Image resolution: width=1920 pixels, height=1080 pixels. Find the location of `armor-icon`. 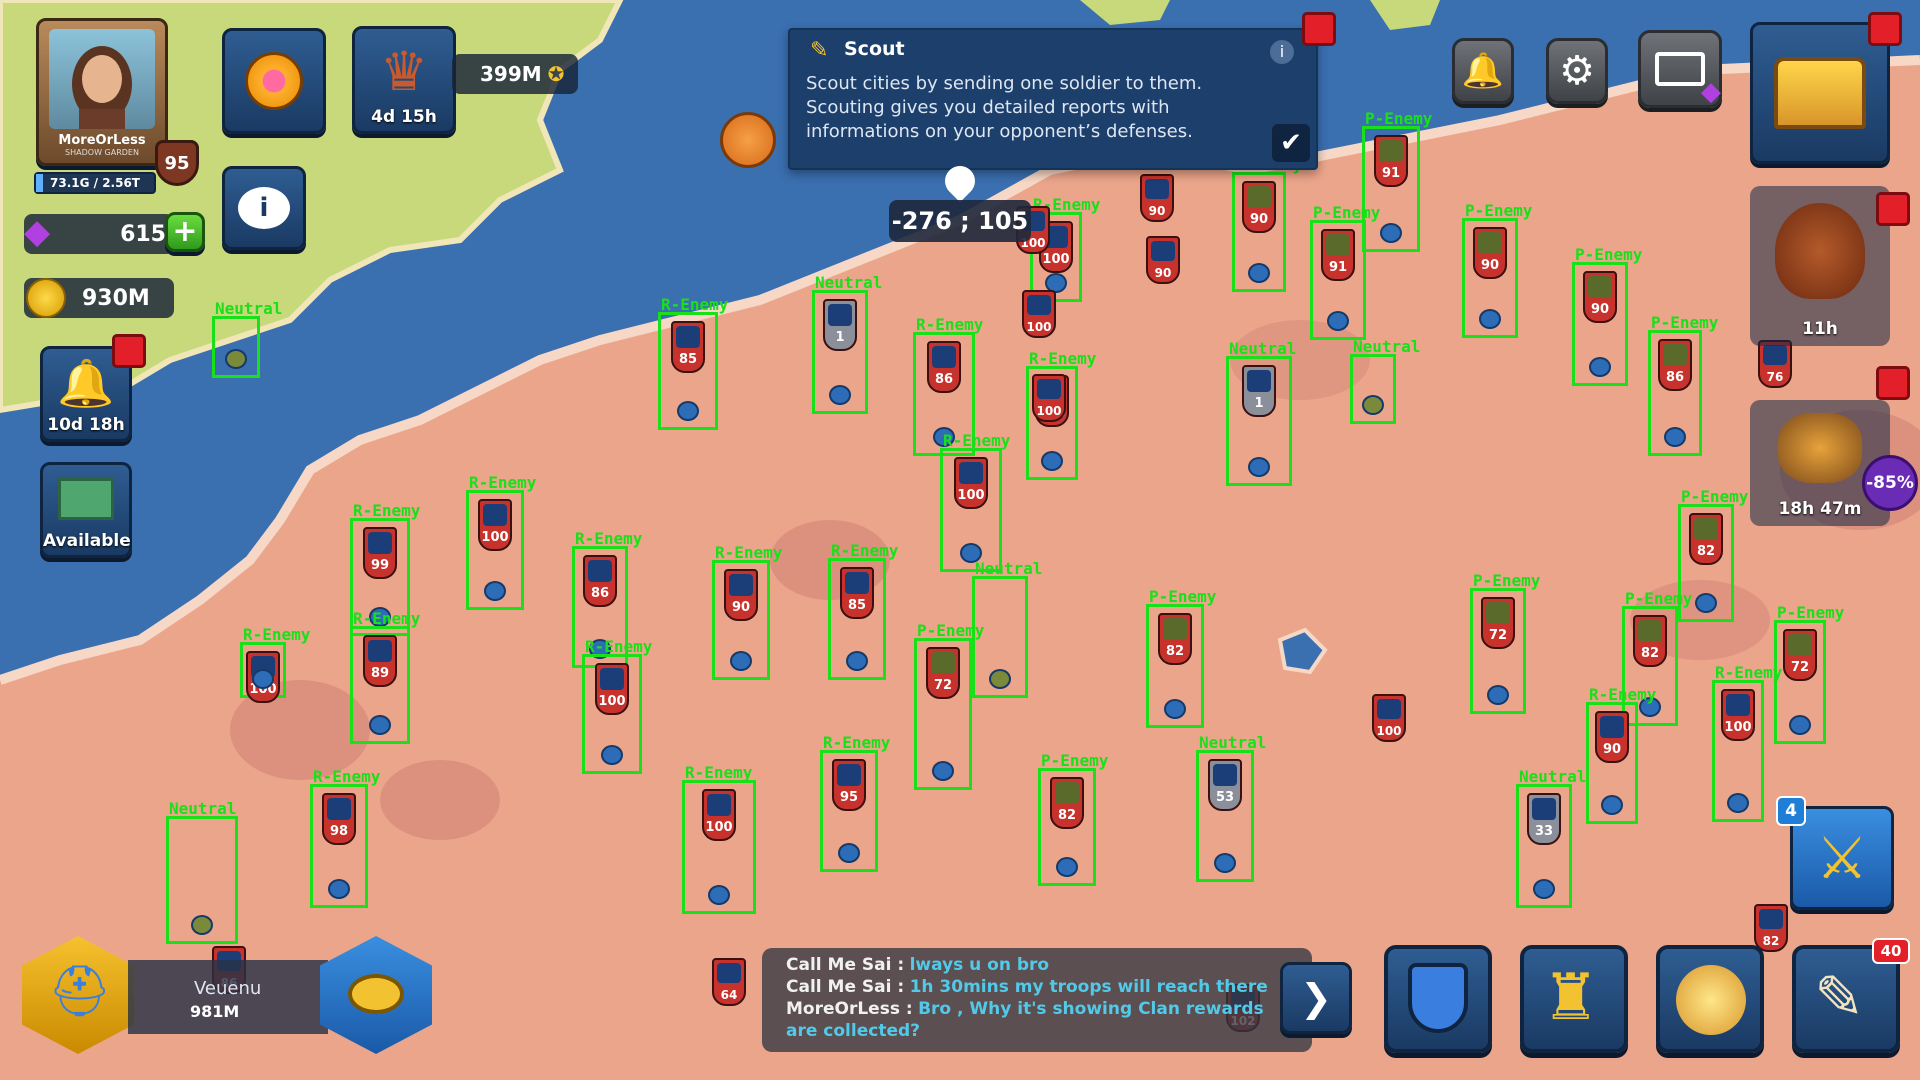

armor-icon is located at coordinates (1711, 1000).